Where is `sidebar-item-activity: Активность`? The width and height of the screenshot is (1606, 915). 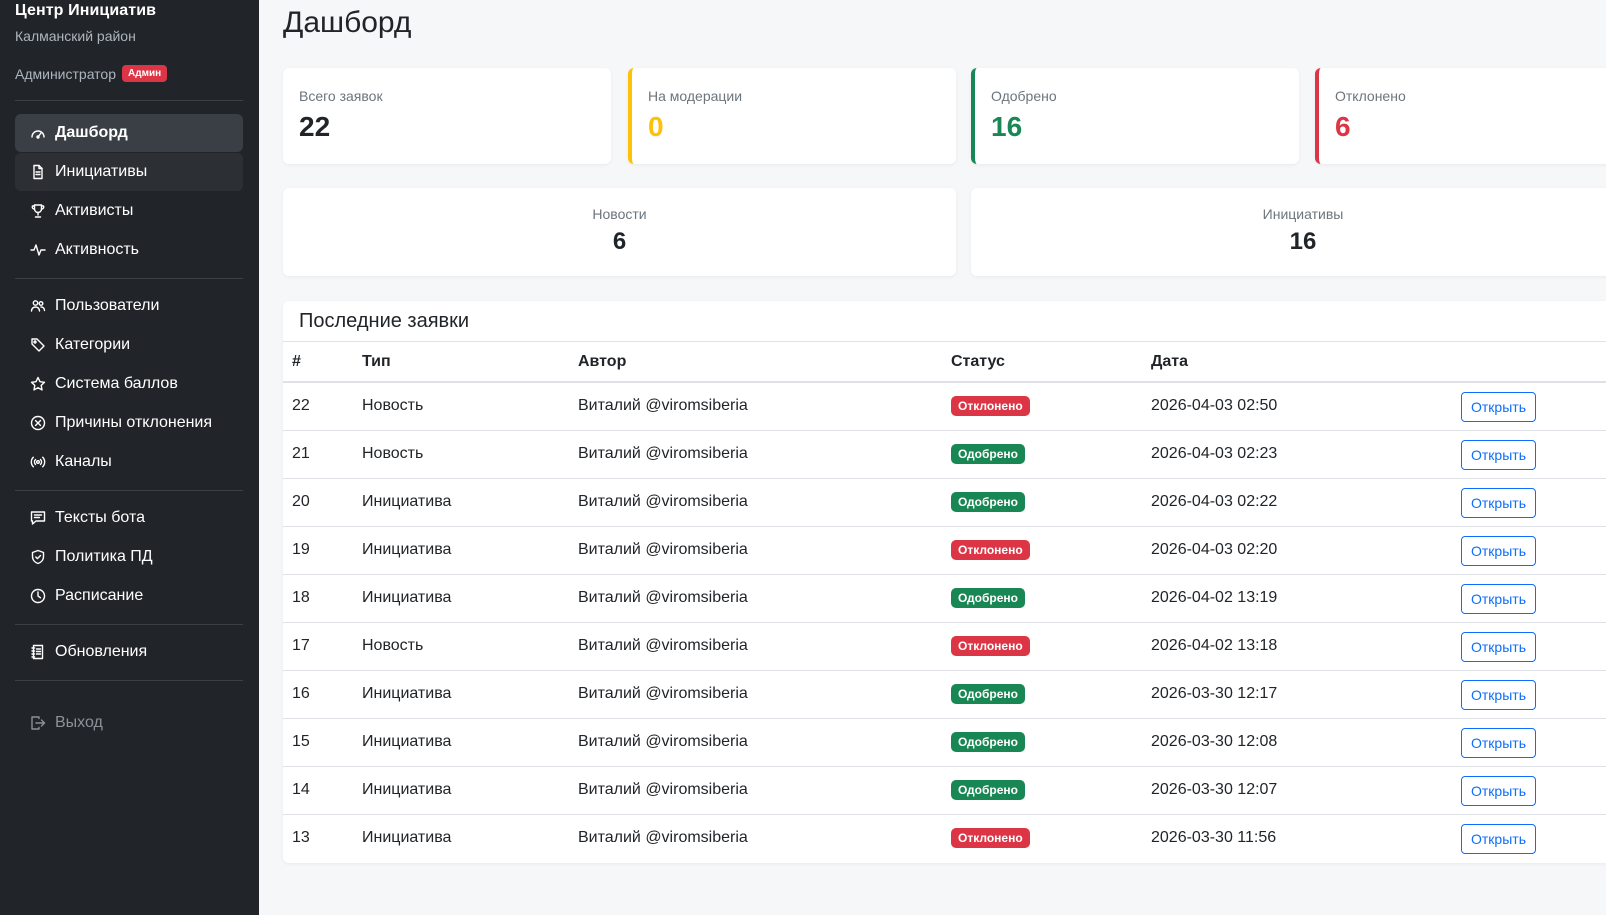
sidebar-item-activity: Активность is located at coordinates (129, 250).